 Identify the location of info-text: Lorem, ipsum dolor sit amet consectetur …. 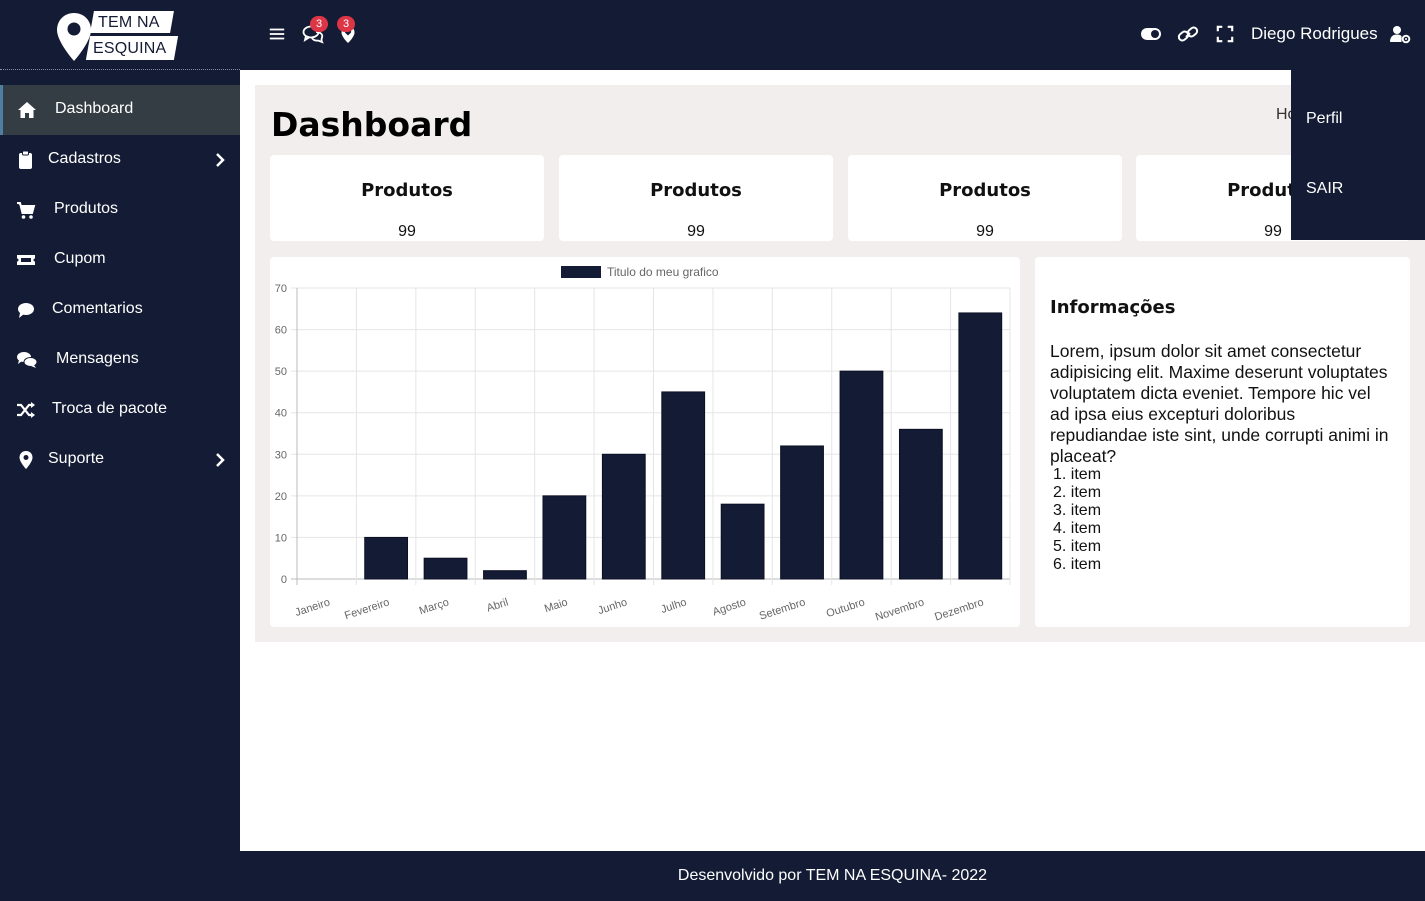
(1219, 403).